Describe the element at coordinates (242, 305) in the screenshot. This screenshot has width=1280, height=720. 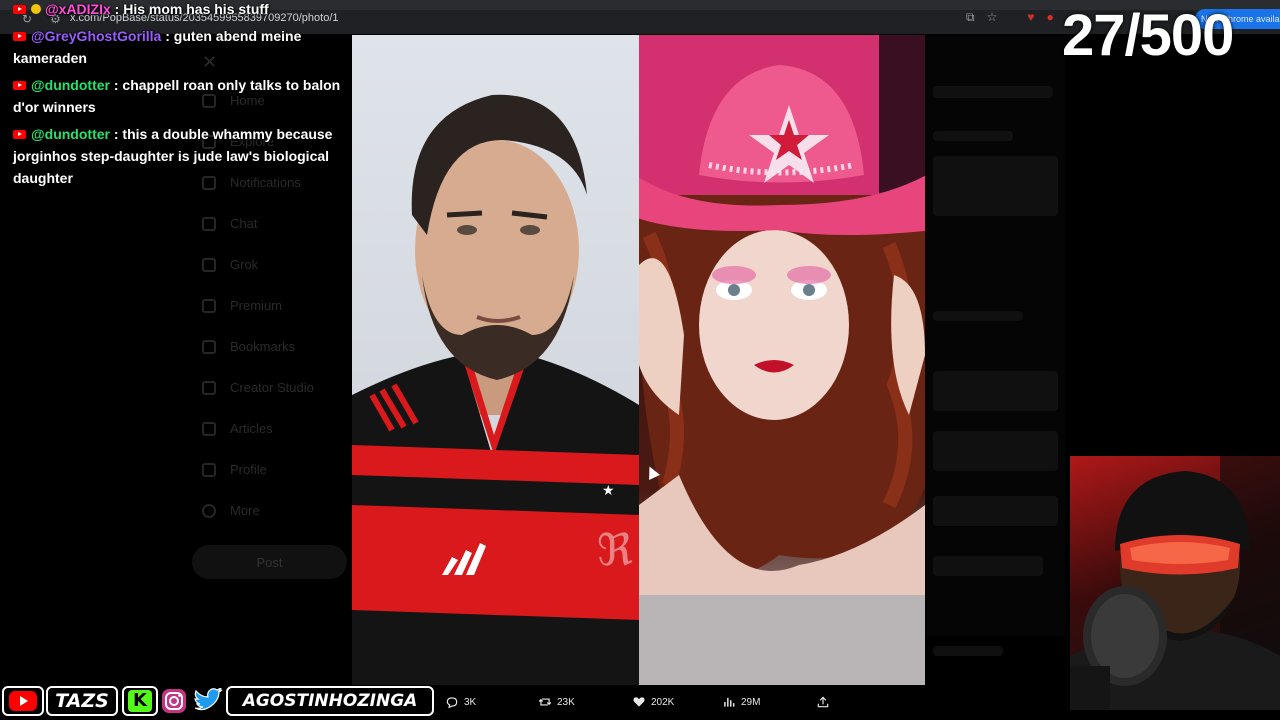
I see `sidebar-item-premium: Premium` at that location.